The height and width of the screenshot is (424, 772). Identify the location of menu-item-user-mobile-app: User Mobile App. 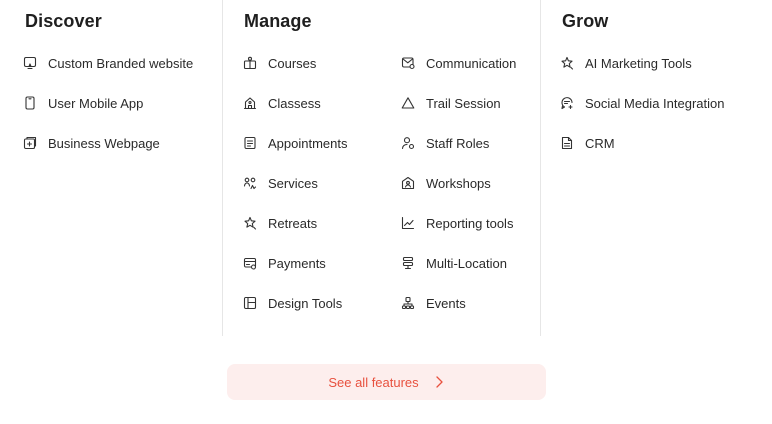
(83, 103).